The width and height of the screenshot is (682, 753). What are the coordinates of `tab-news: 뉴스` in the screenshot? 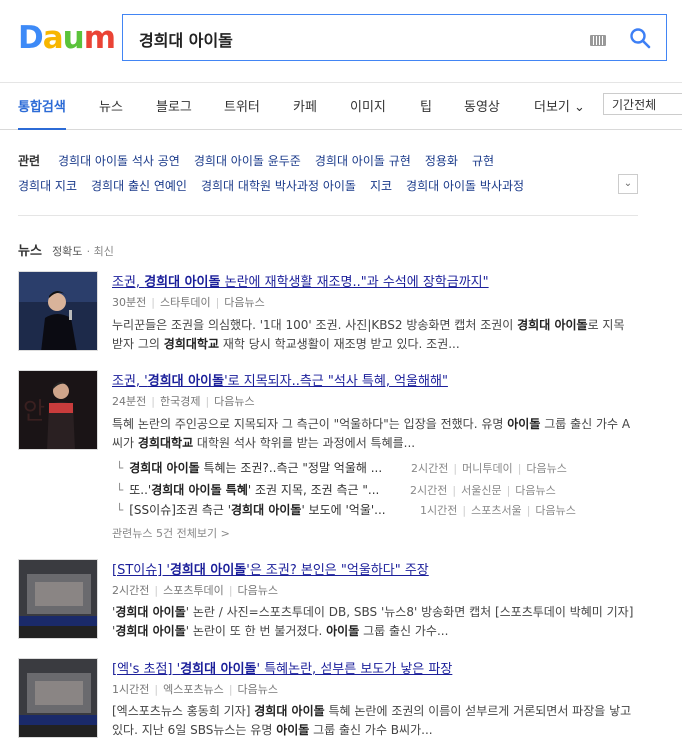 It's located at (111, 105).